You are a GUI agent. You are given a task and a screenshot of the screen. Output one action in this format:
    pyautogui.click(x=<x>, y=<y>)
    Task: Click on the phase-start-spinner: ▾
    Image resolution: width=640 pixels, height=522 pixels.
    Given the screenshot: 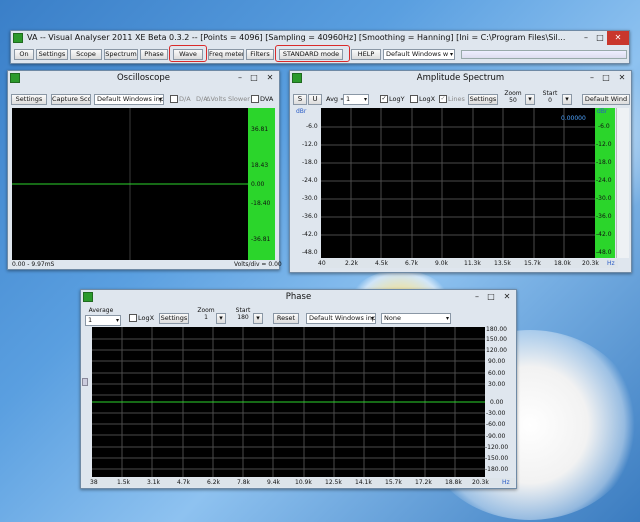 What is the action you would take?
    pyautogui.click(x=258, y=318)
    